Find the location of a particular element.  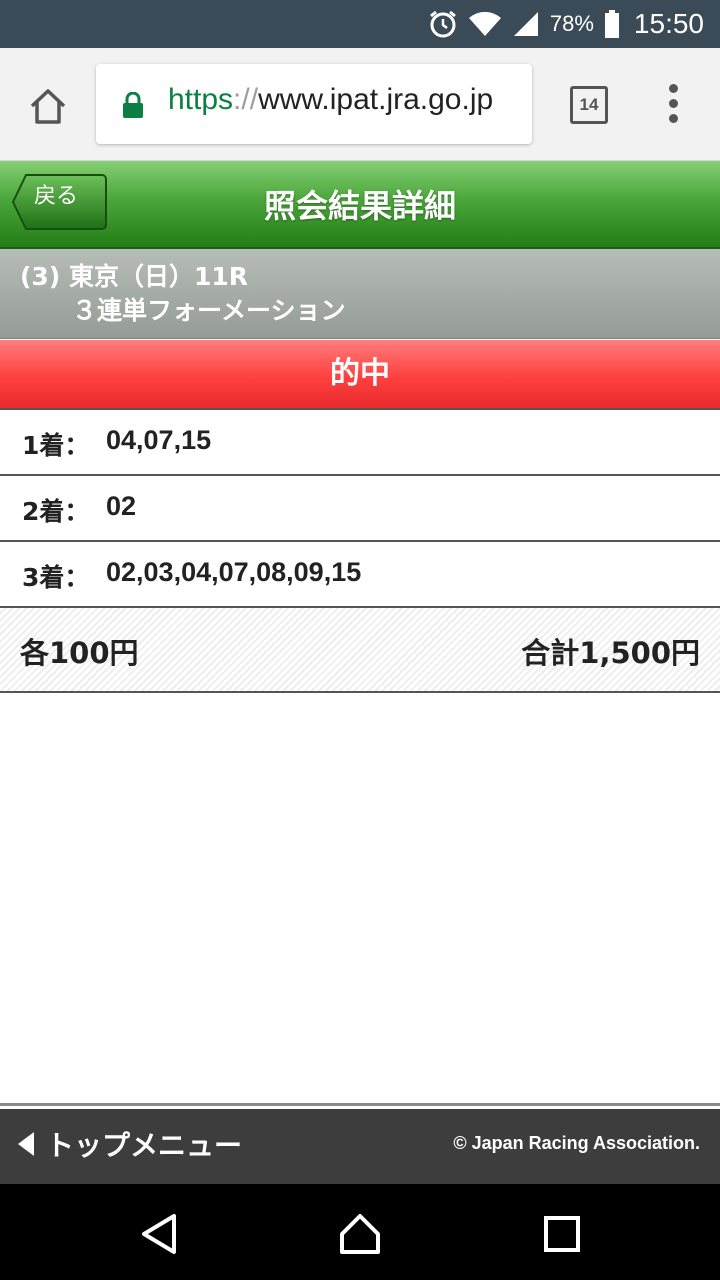

pick-label: 2着： is located at coordinates (56, 511).